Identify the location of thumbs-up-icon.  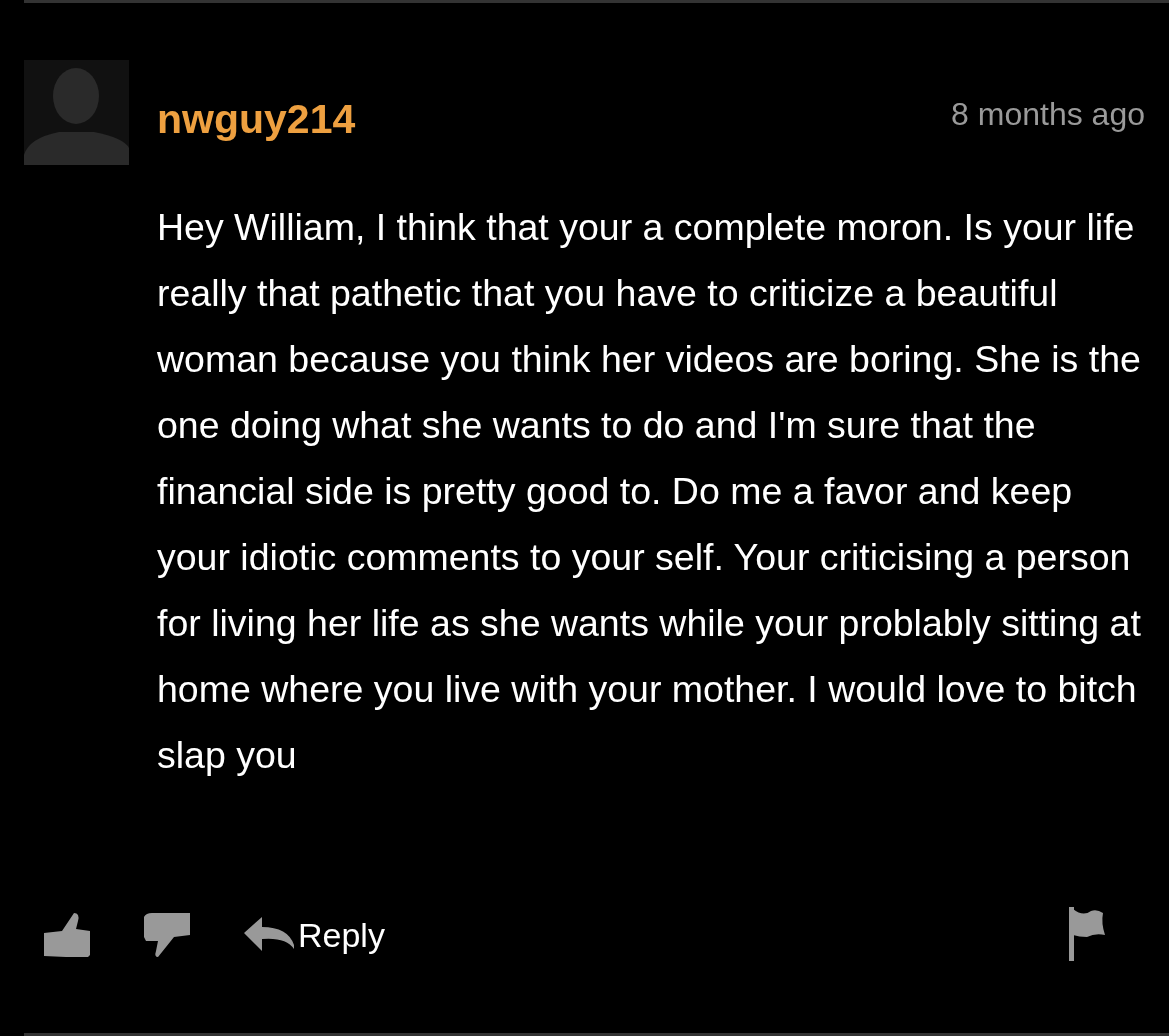
(67, 935).